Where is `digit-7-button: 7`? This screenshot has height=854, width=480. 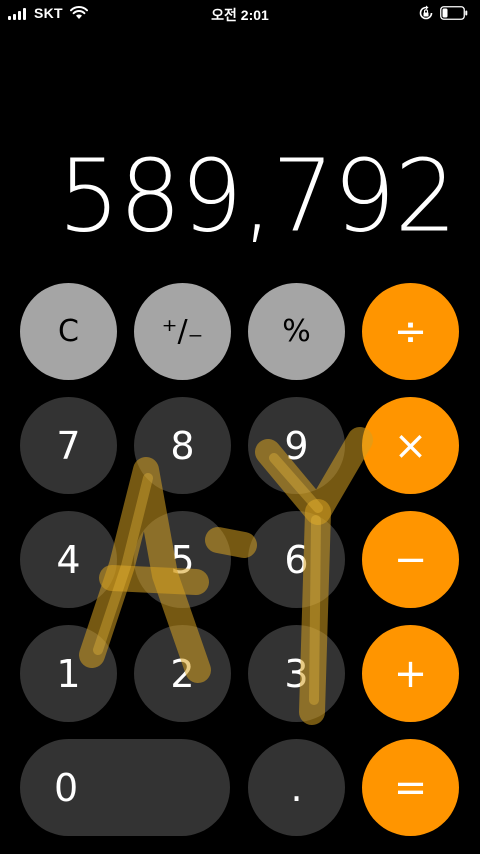 digit-7-button: 7 is located at coordinates (68, 445).